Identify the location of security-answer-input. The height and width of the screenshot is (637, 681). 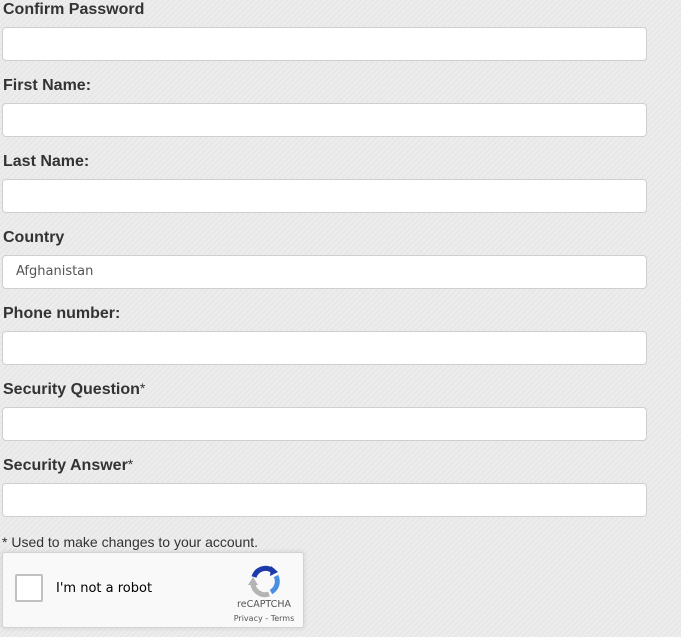
(324, 500).